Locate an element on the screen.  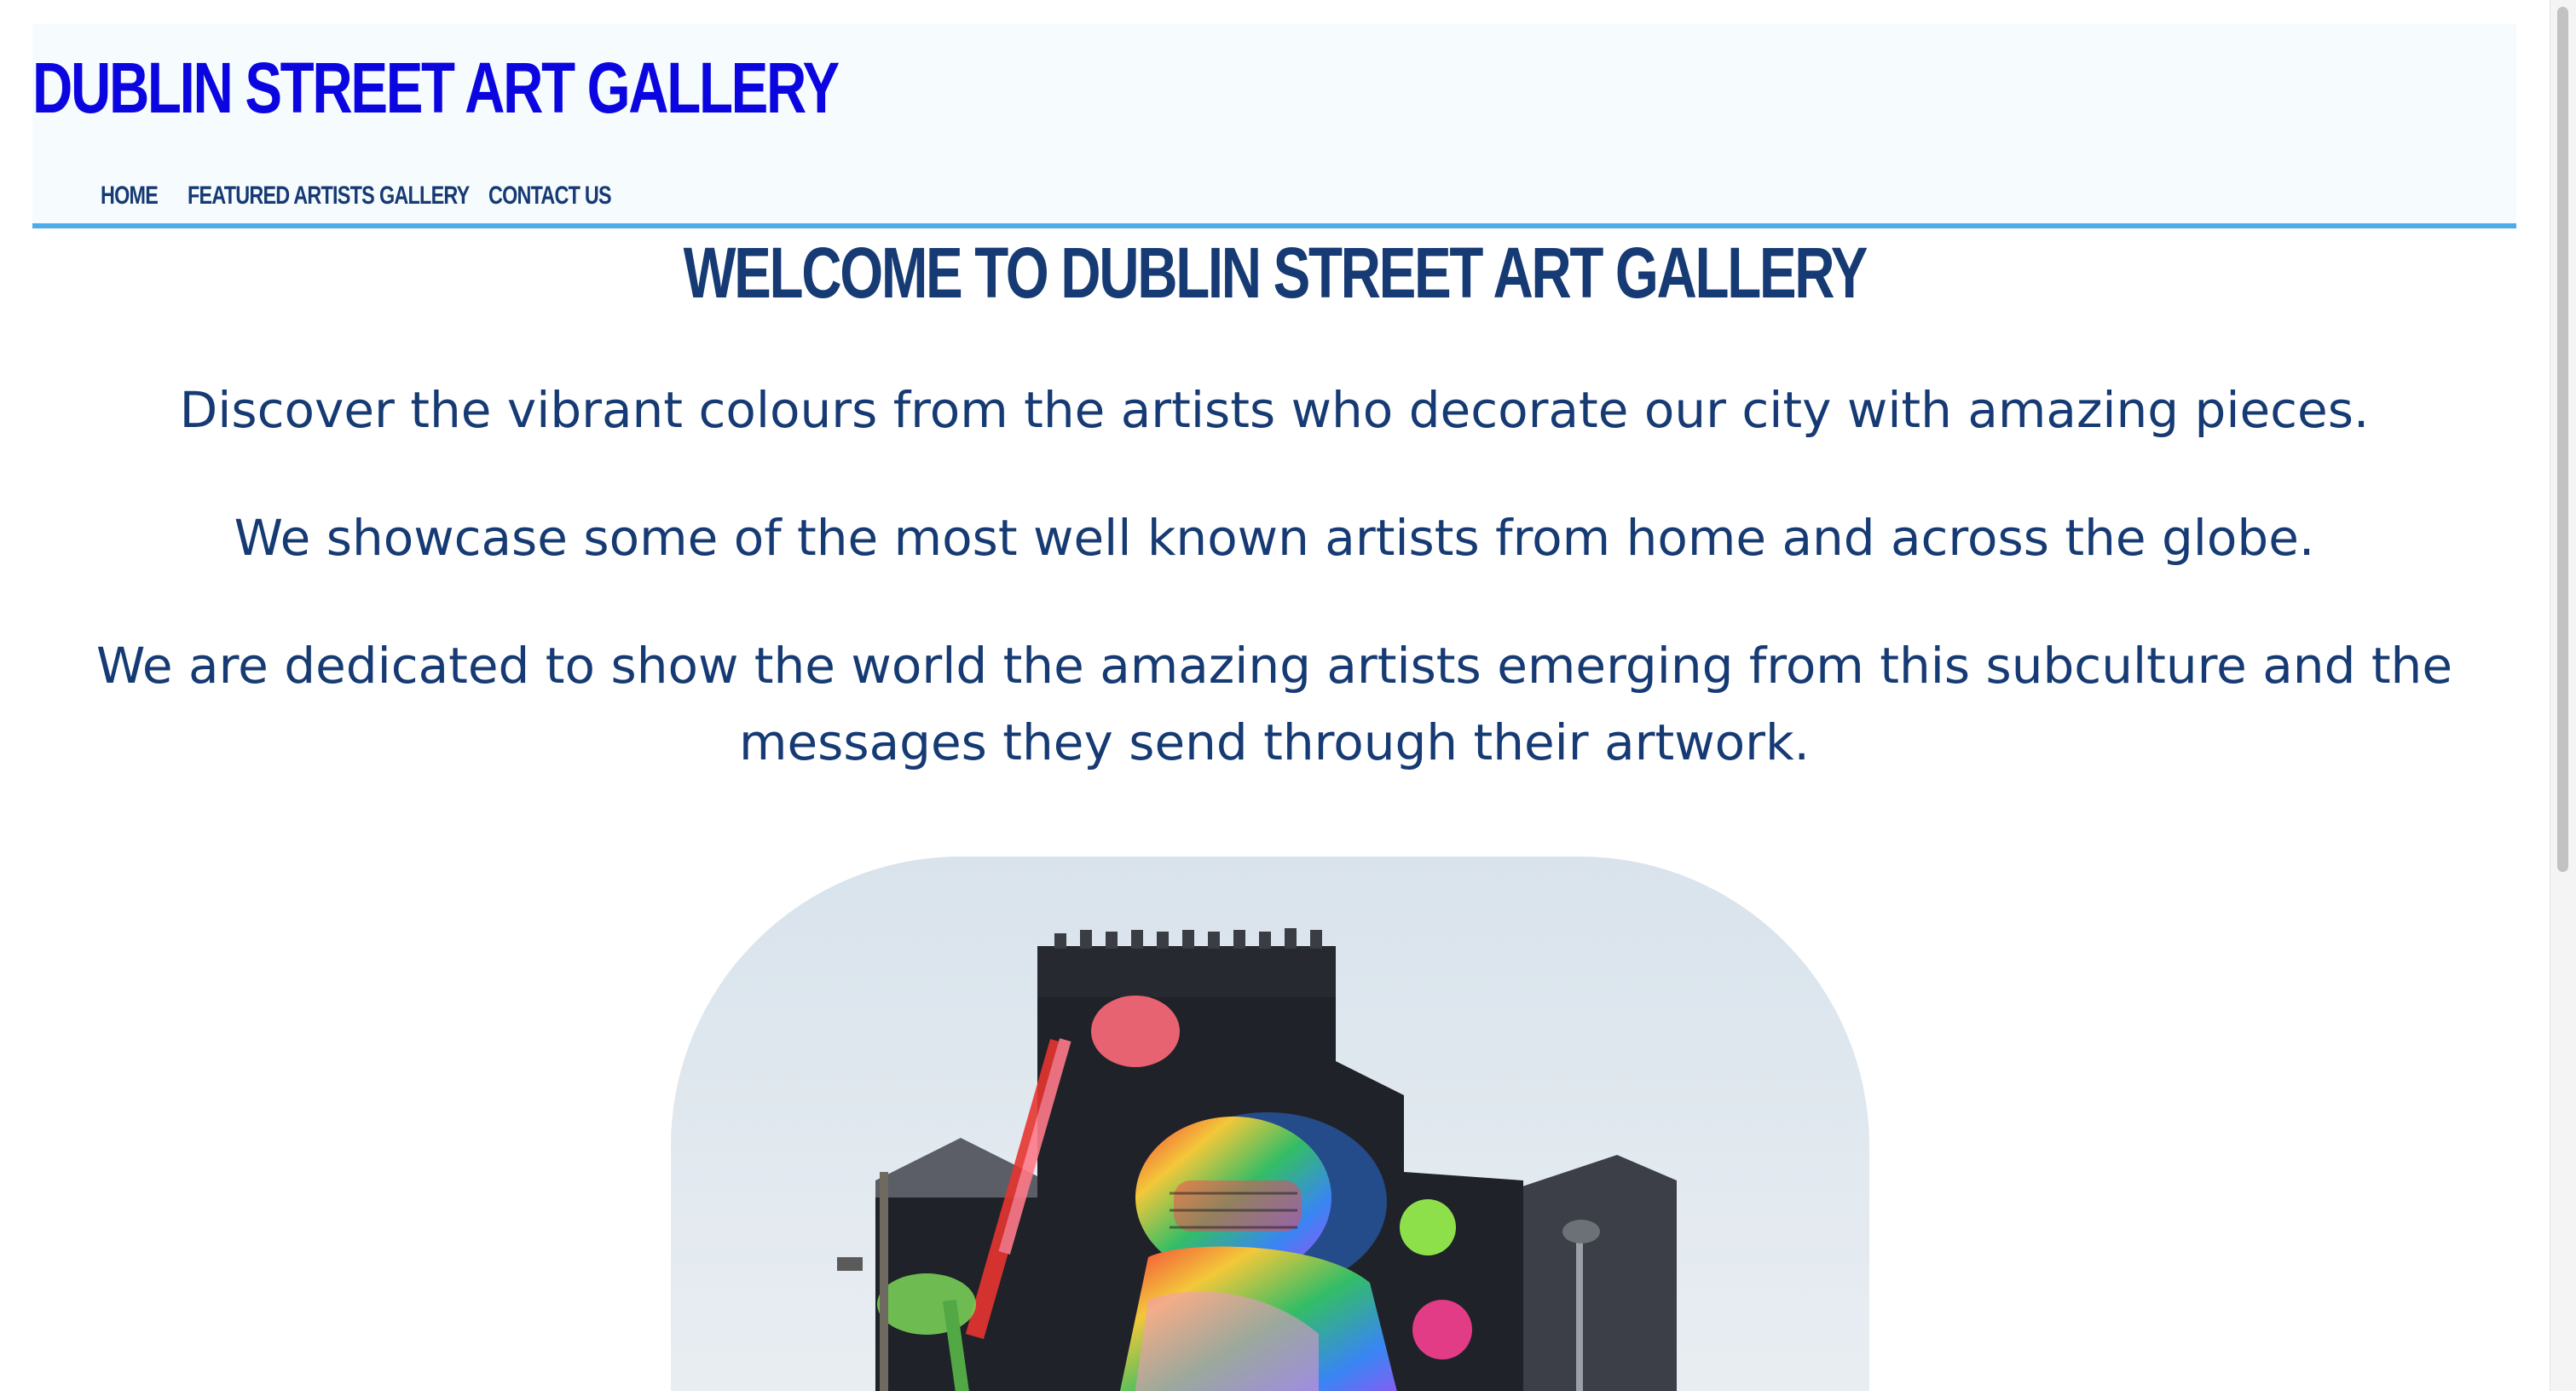
welcome-heading-text: Welcome to Dublin Street Art Gallery is located at coordinates (1275, 273).